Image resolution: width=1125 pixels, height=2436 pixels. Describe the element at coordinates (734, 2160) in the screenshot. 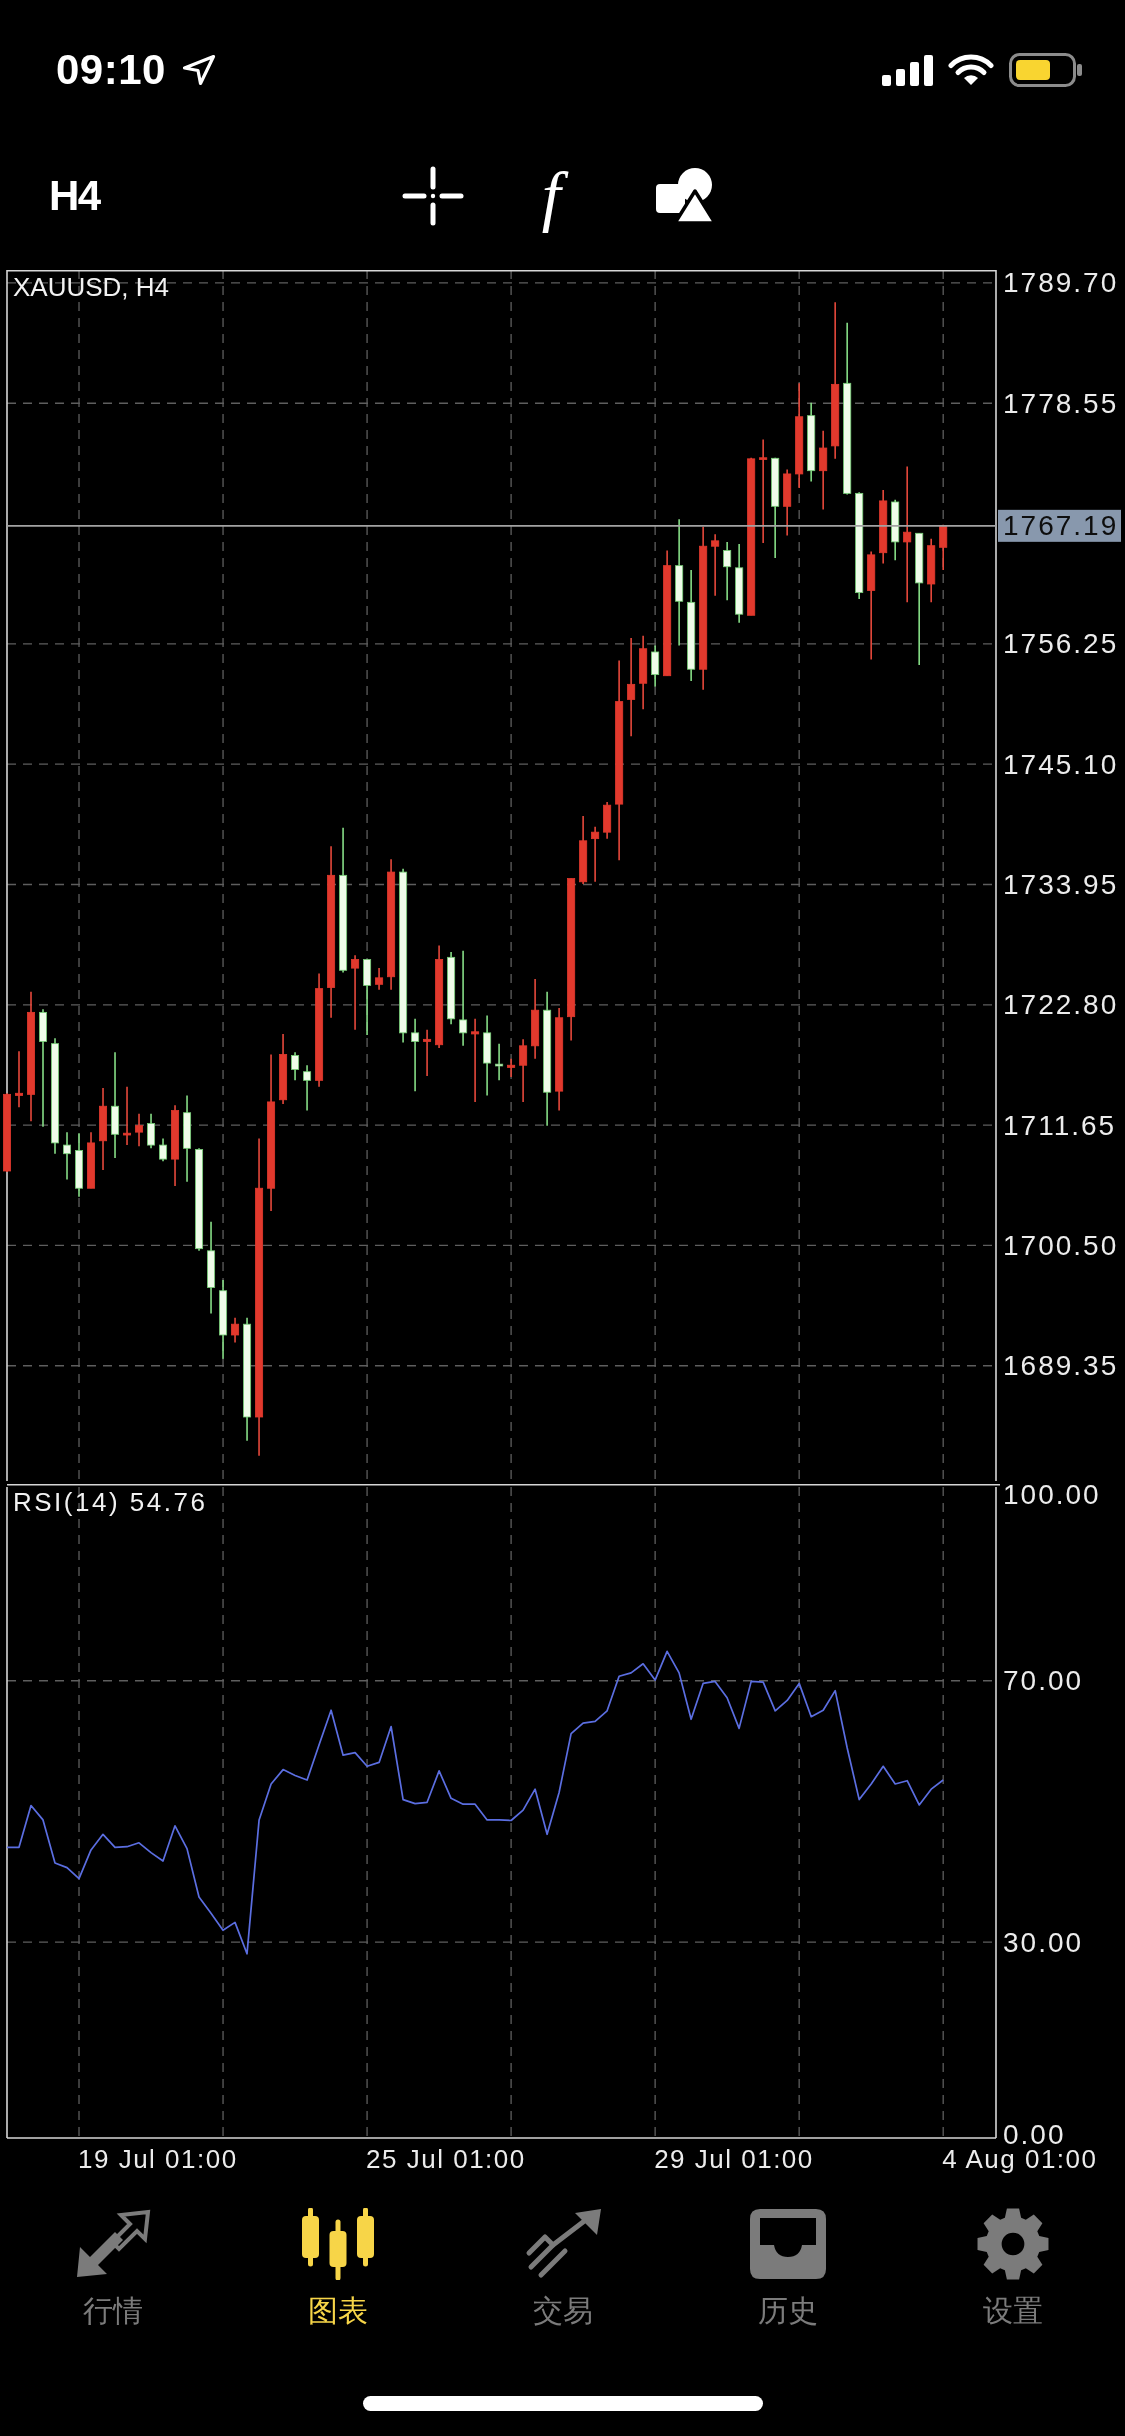

I see `time-axis-label: 29 Jul 01:00` at that location.